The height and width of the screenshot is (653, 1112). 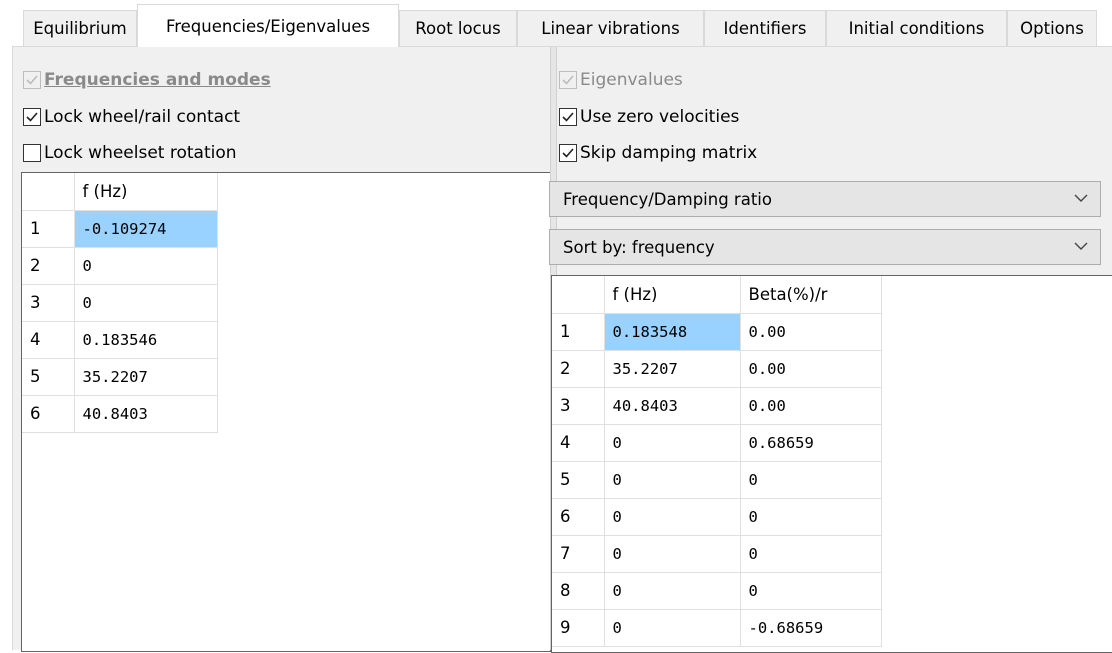 What do you see at coordinates (669, 153) in the screenshot?
I see `skip-damping-matrix-label: Skip damping matrix` at bounding box center [669, 153].